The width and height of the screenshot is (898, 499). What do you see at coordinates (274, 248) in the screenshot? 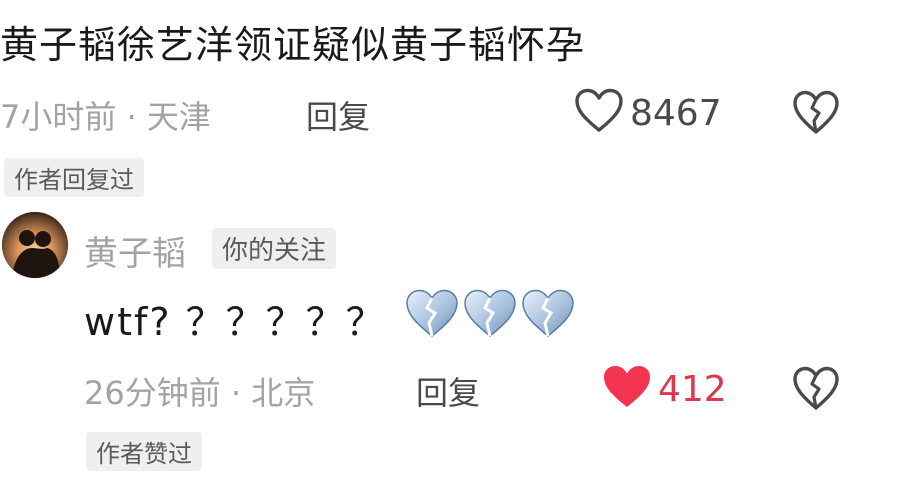
I see `following-badge: 你的关注` at bounding box center [274, 248].